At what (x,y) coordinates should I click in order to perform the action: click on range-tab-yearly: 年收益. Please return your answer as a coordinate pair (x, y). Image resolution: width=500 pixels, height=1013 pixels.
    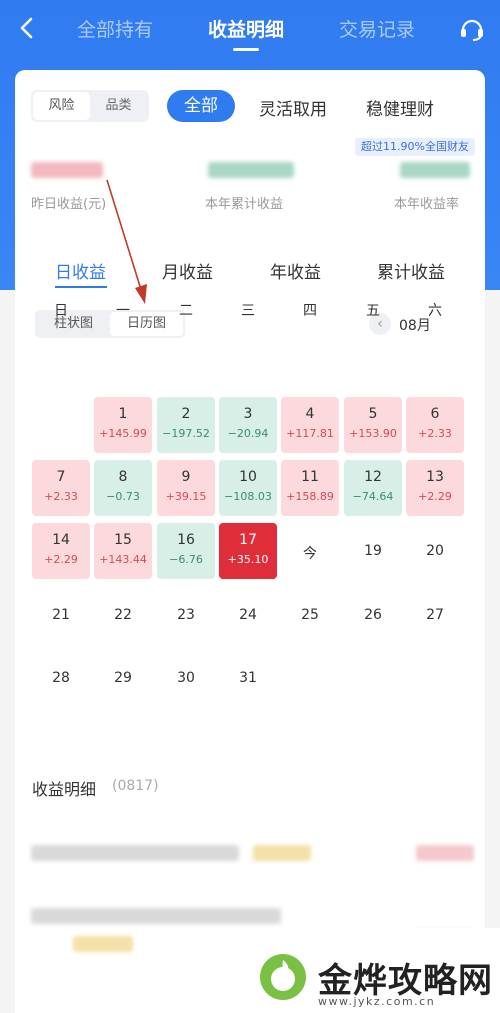
    Looking at the image, I should click on (295, 270).